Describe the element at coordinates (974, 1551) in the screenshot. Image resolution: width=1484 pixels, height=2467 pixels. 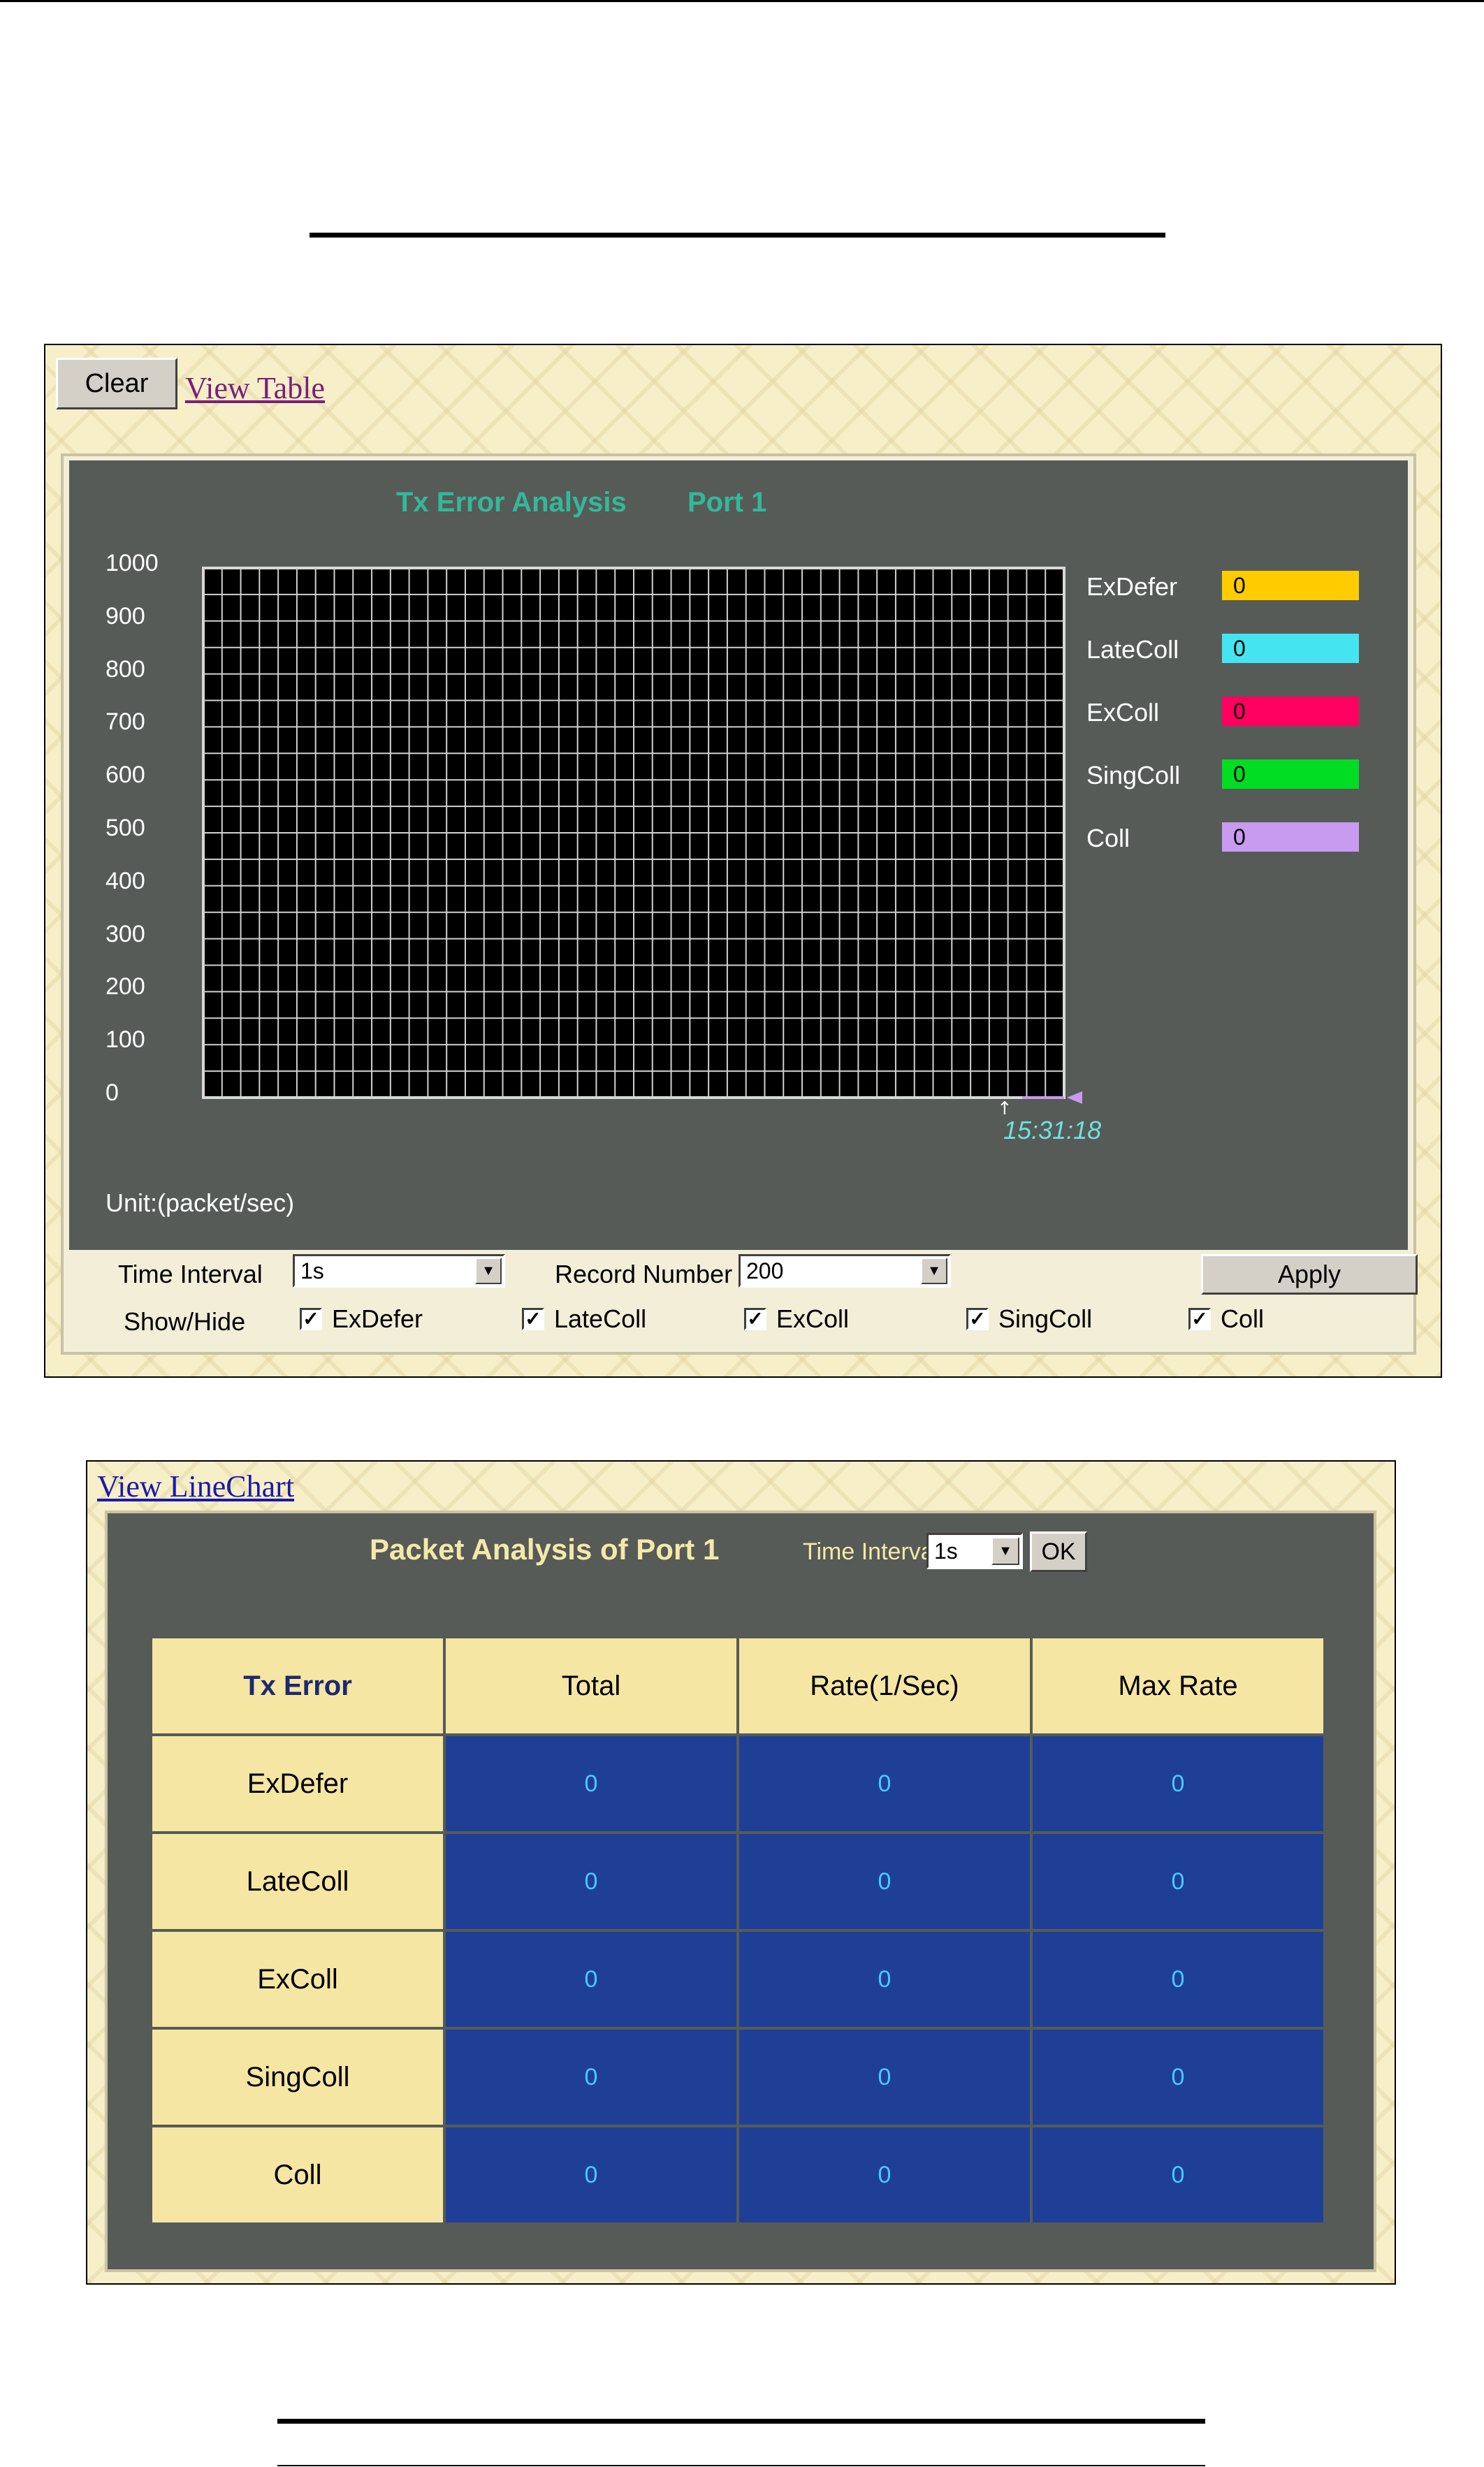
I see `table-time-interval-select: 1s ▼` at that location.